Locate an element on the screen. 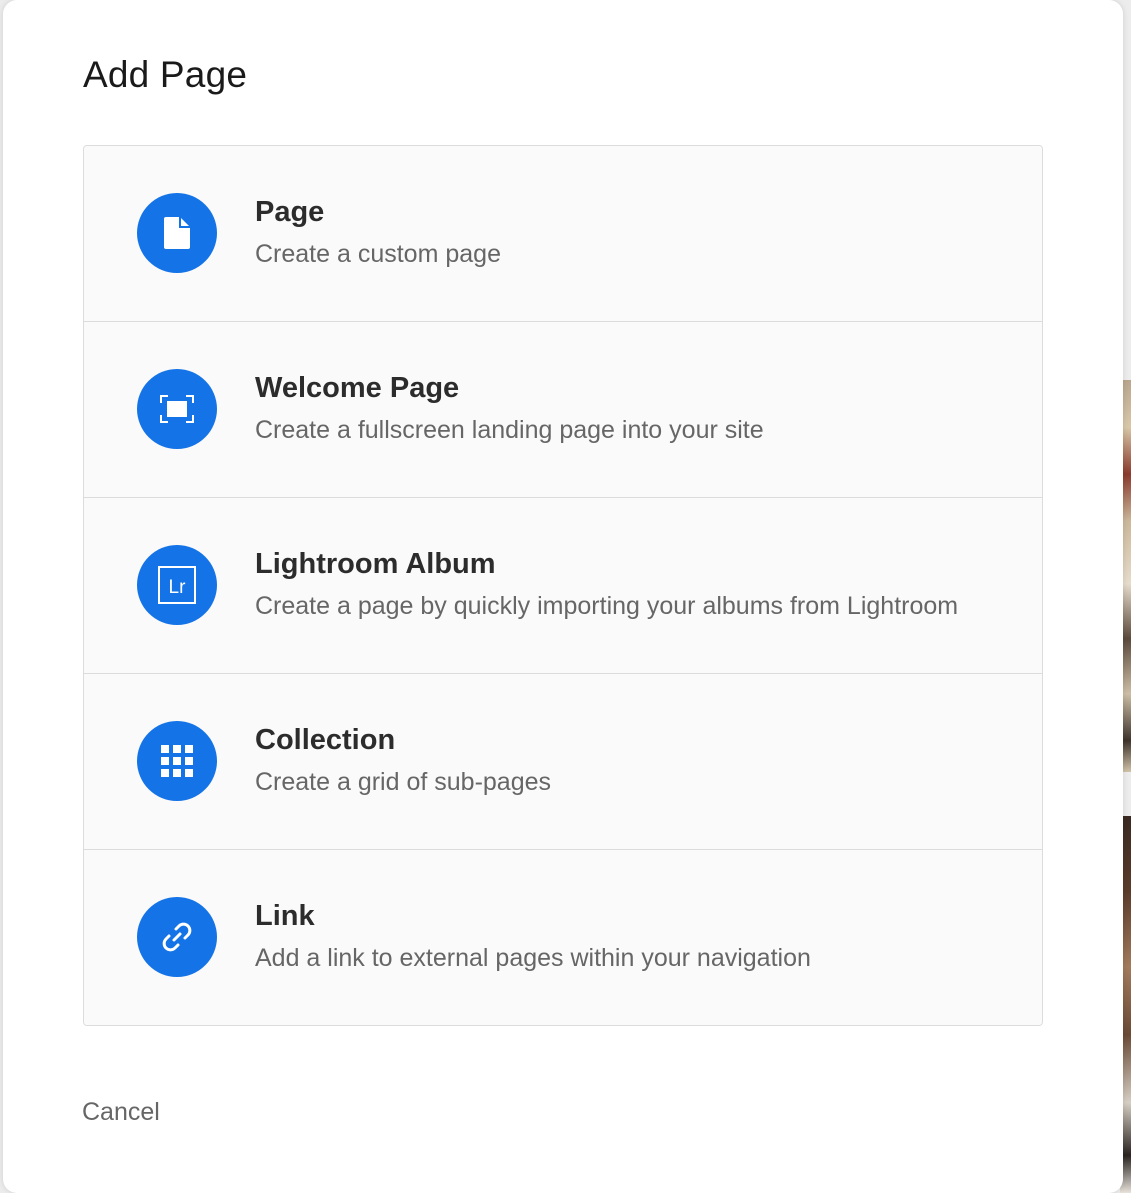 This screenshot has height=1193, width=1131. option-description: Create a grid of sub-pages is located at coordinates (403, 782).